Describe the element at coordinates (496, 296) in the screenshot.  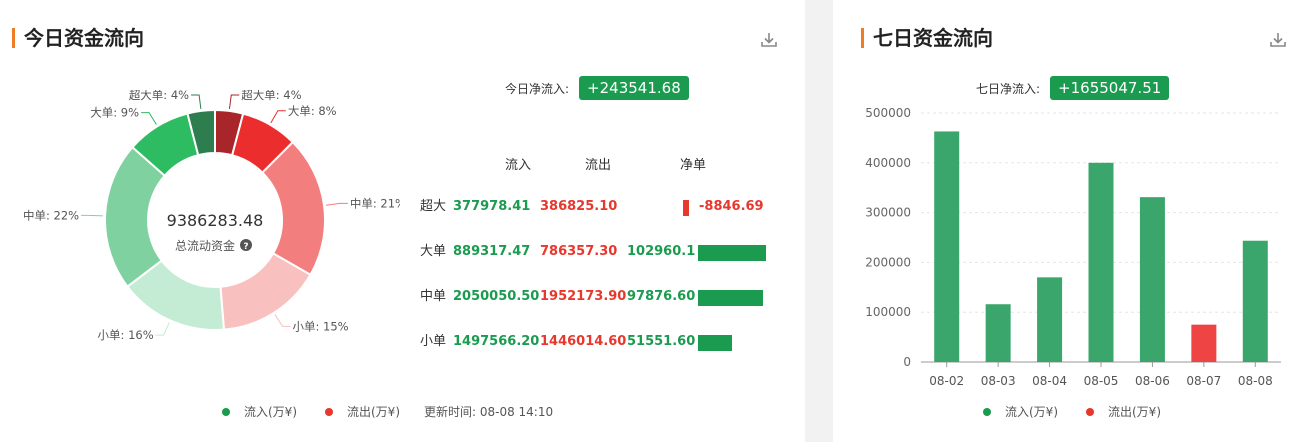
I see `row-inflow: 2050050.50` at that location.